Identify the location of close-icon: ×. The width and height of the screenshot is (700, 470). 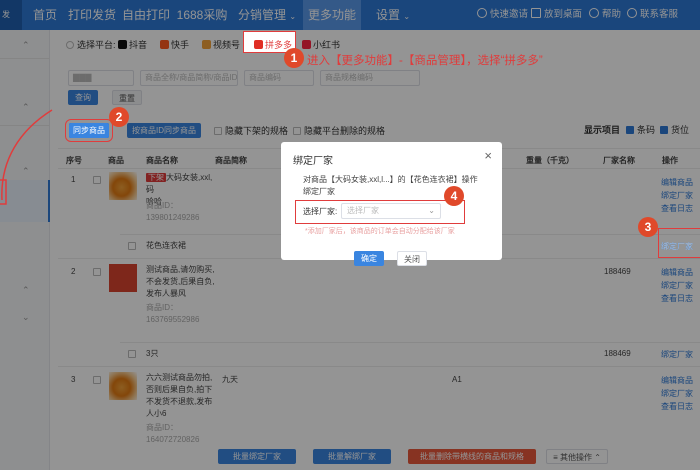
(488, 155).